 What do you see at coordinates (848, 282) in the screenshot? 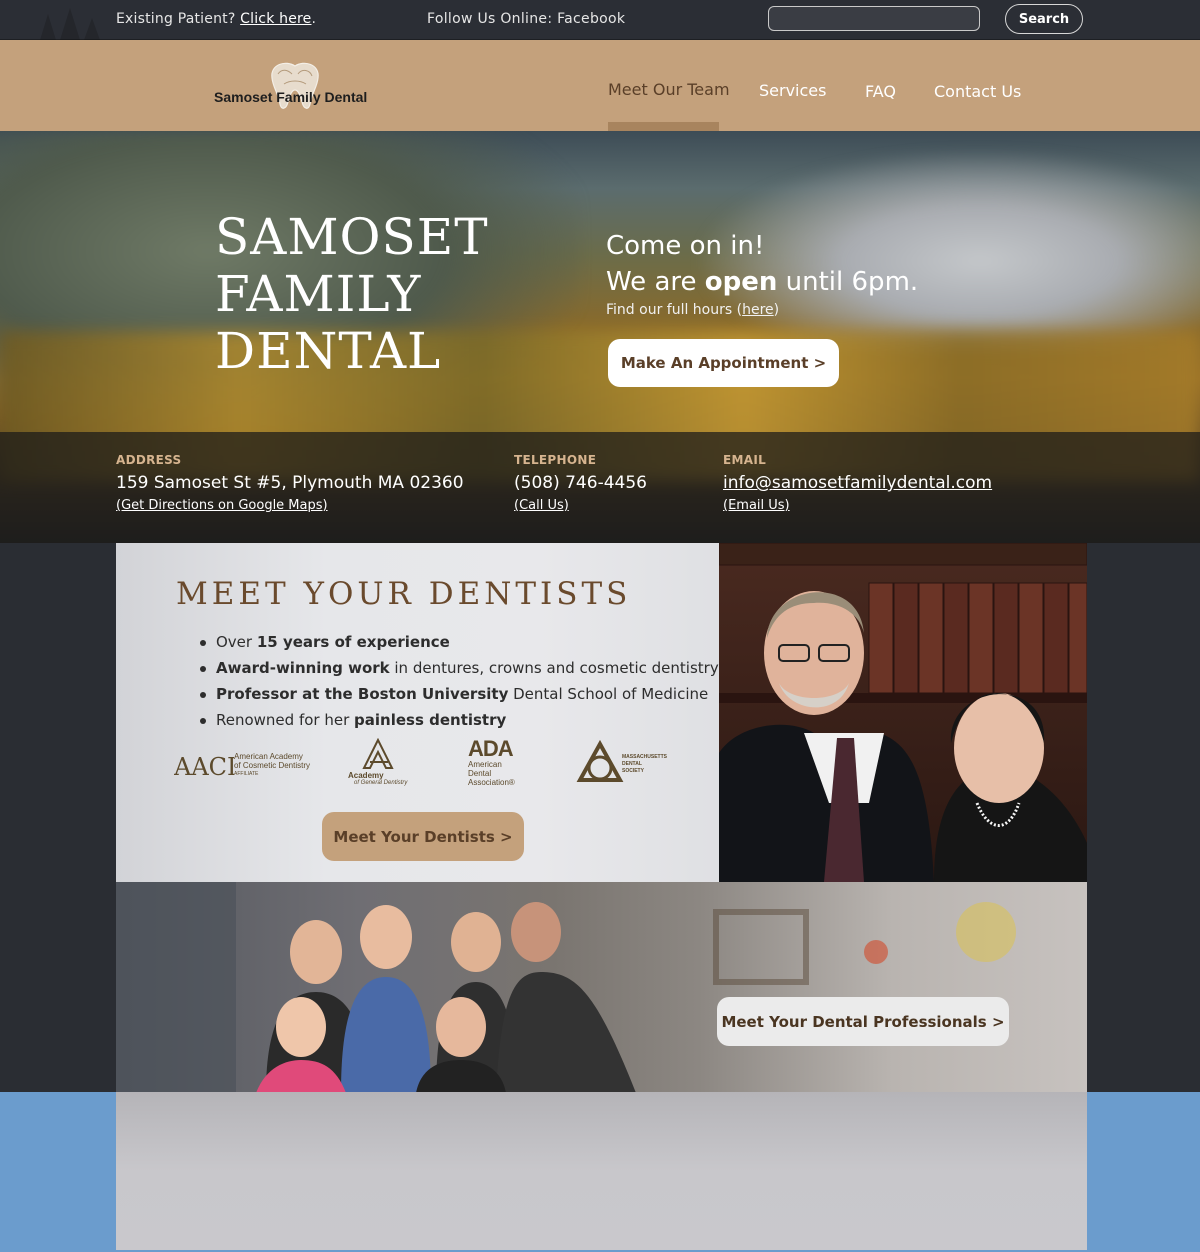
I see `open-suffix: until 6pm.` at bounding box center [848, 282].